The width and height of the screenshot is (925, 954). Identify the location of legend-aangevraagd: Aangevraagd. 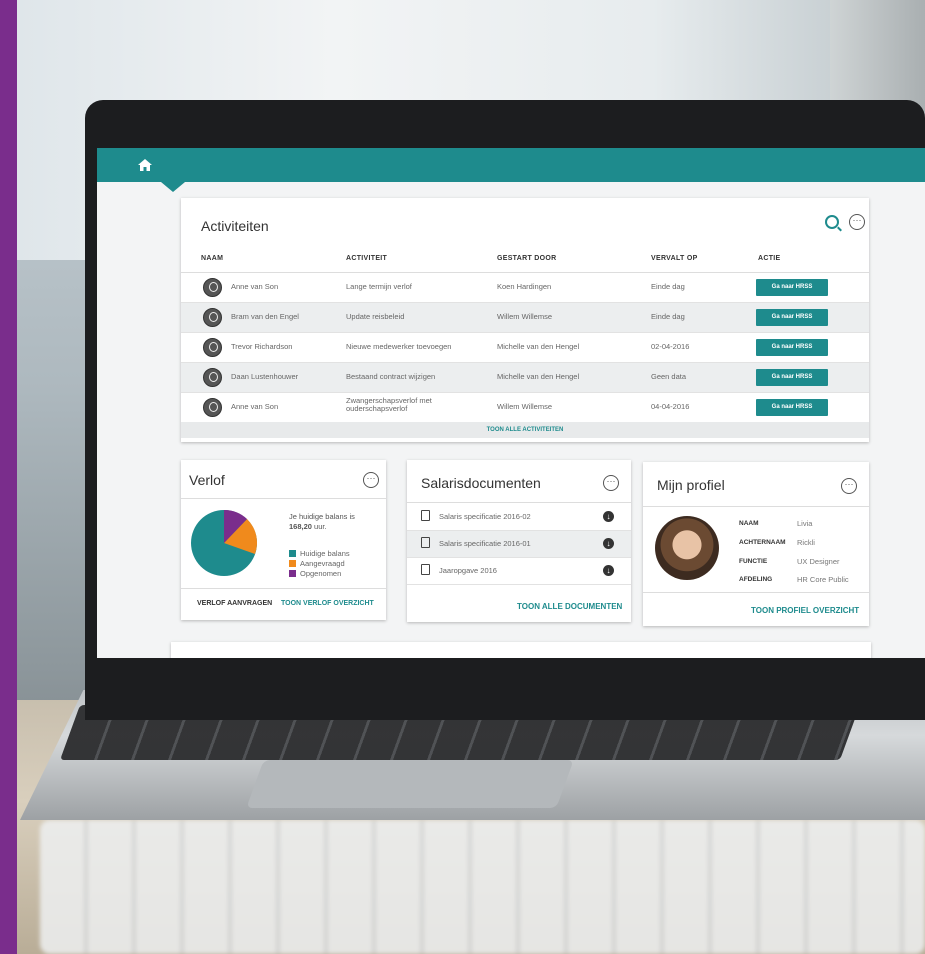
(322, 563).